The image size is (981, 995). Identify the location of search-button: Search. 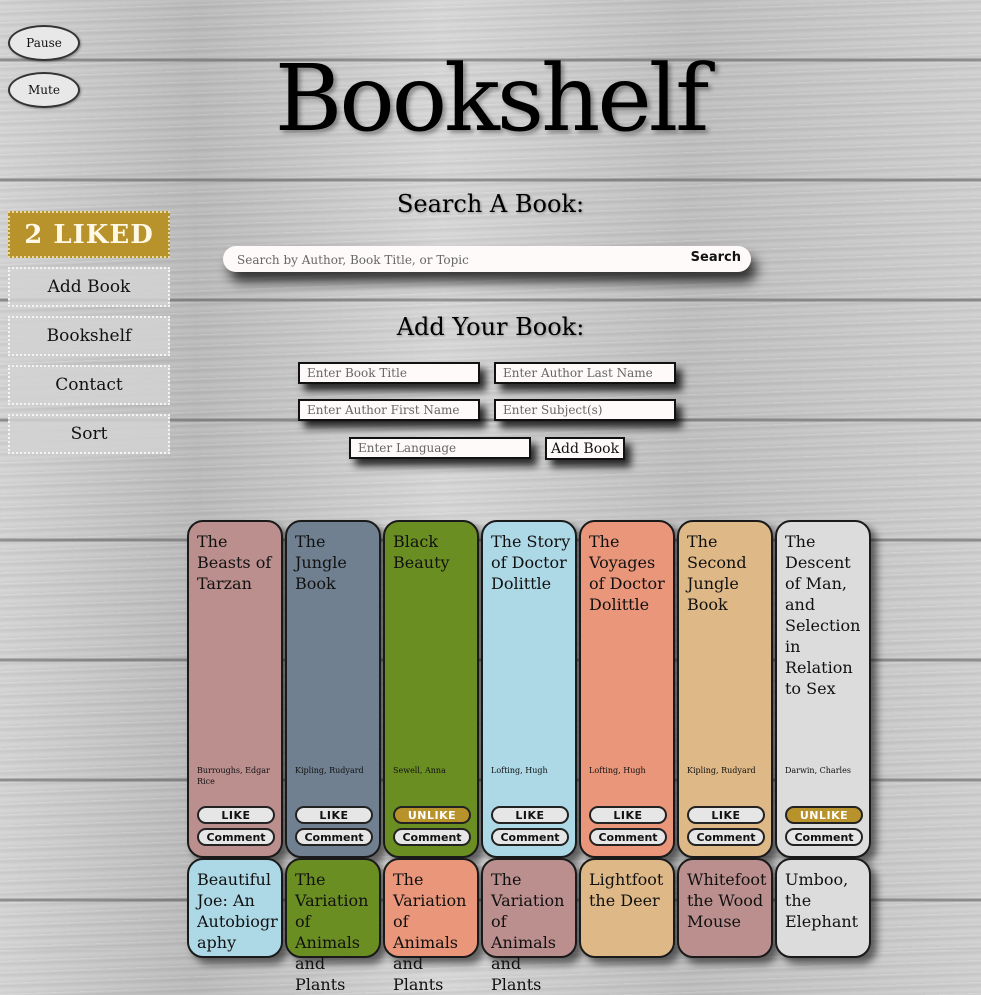
(716, 257).